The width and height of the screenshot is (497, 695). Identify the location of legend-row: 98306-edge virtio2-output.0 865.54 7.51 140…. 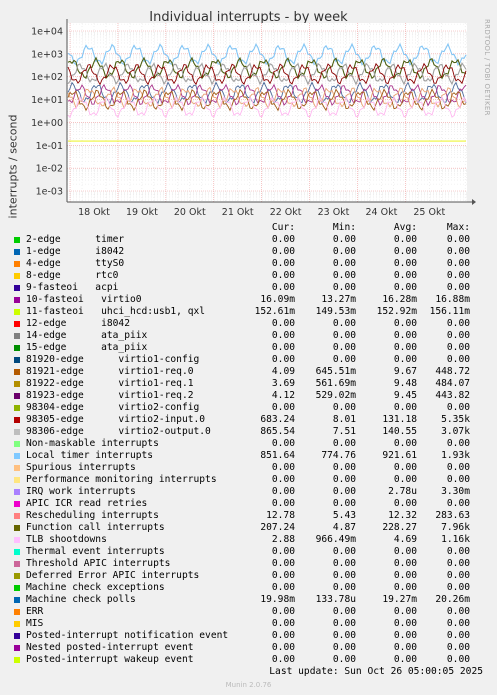
(248, 432).